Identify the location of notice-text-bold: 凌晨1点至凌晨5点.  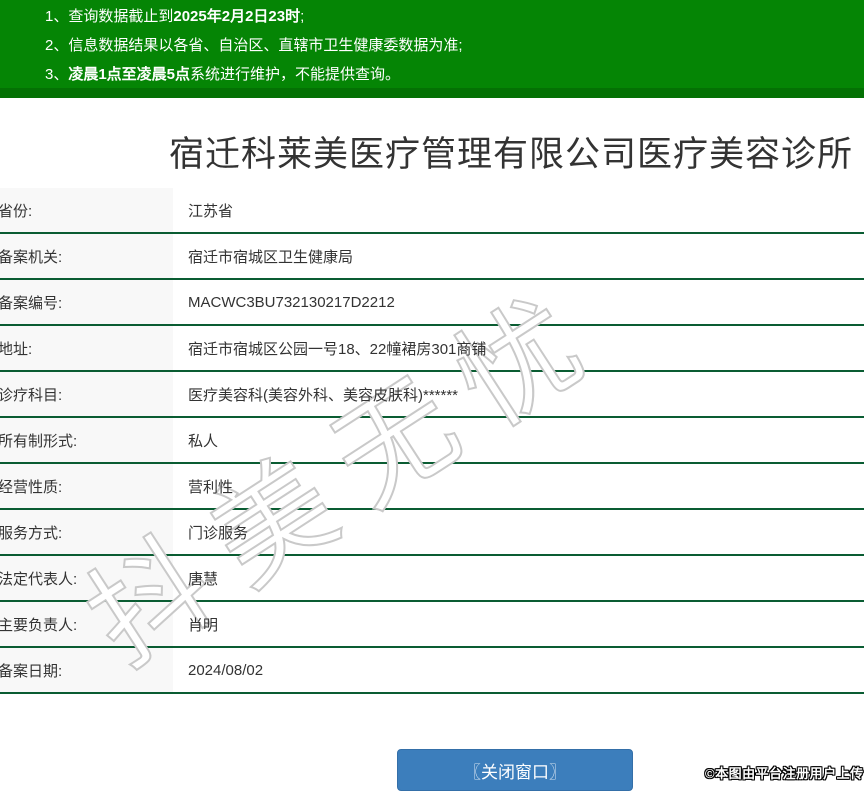
(129, 74).